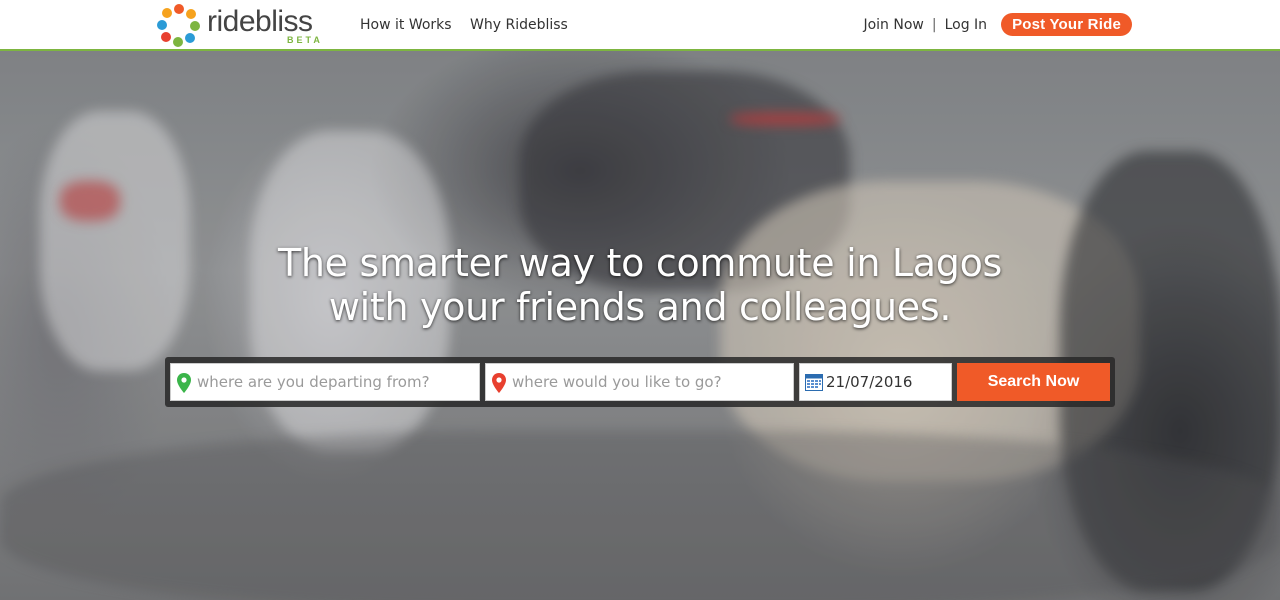 The width and height of the screenshot is (1280, 600). Describe the element at coordinates (336, 382) in the screenshot. I see `departure-input` at that location.